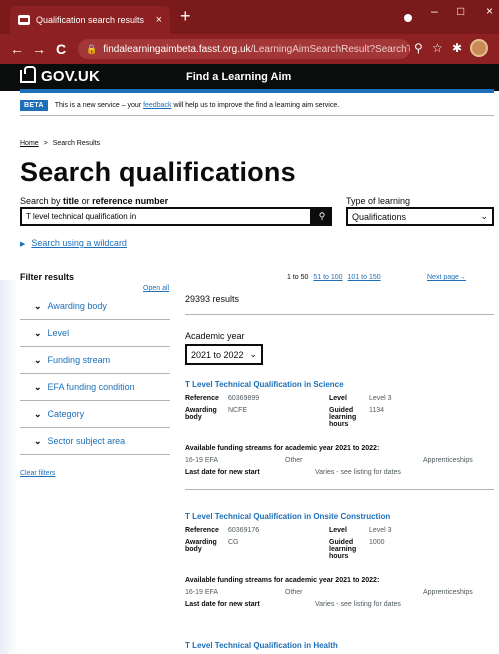  What do you see at coordinates (238, 77) in the screenshot?
I see `service-name: Find a Learning Aim` at bounding box center [238, 77].